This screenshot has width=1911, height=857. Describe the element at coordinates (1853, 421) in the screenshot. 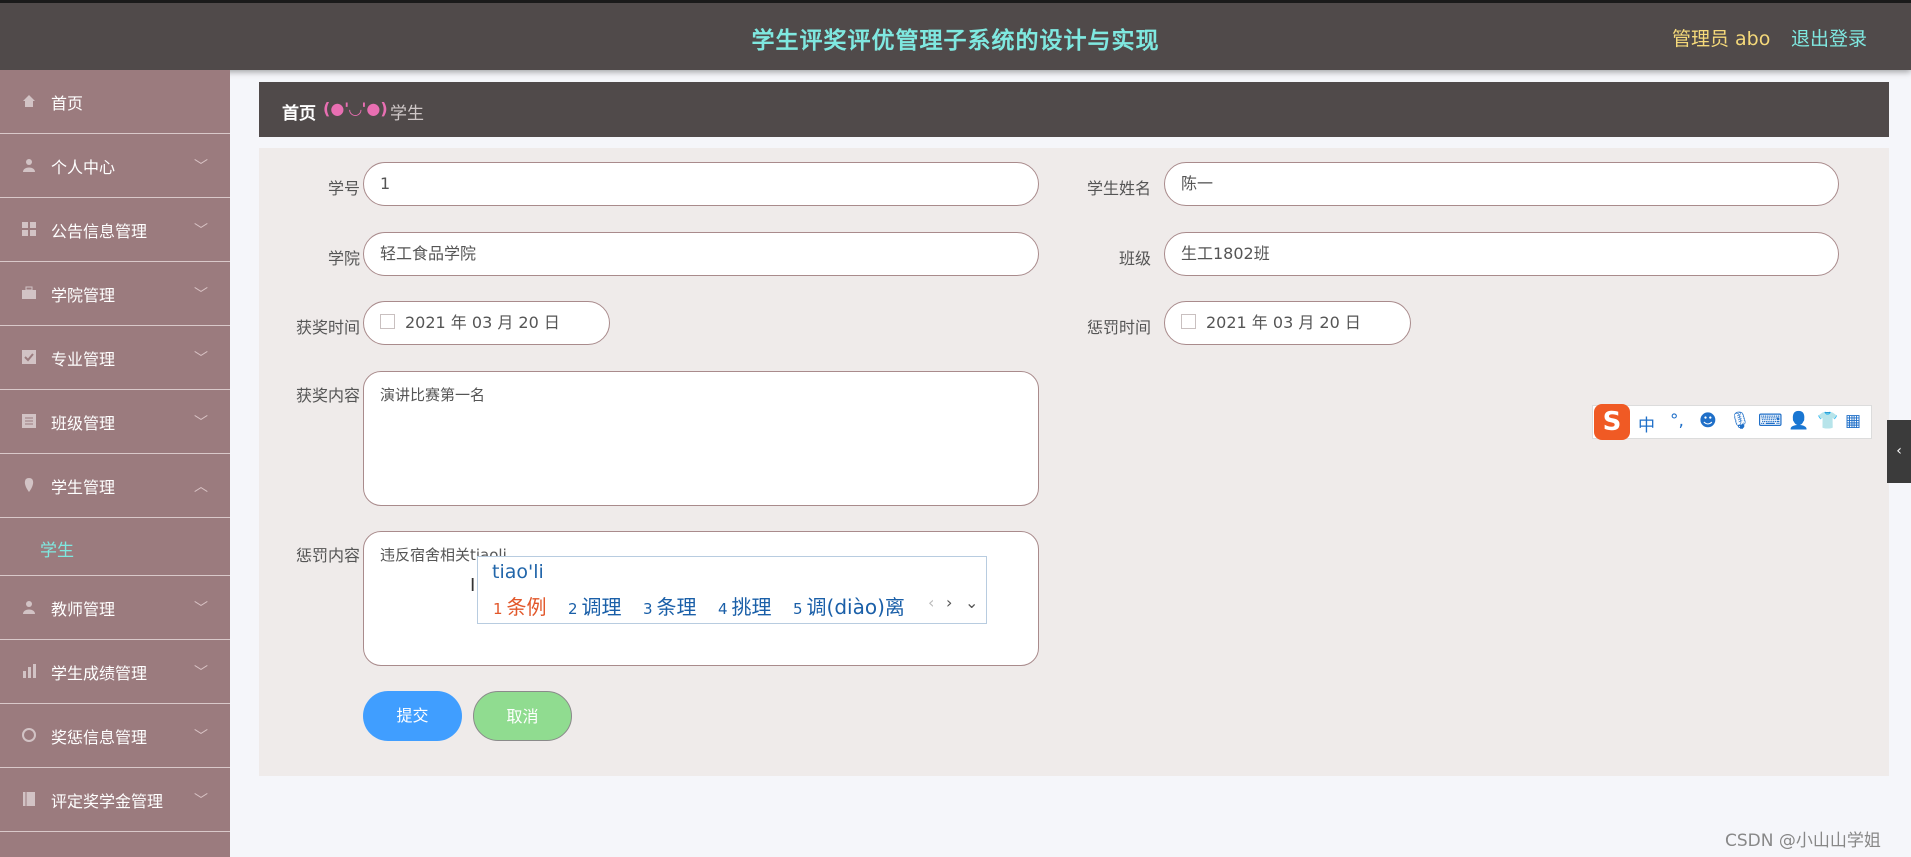

I see `apps-grid-icon: ▦` at that location.